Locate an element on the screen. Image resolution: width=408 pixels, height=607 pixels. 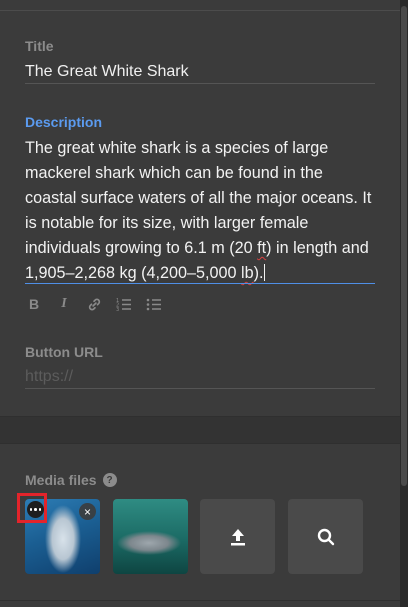
help-icon: ? is located at coordinates (109, 480).